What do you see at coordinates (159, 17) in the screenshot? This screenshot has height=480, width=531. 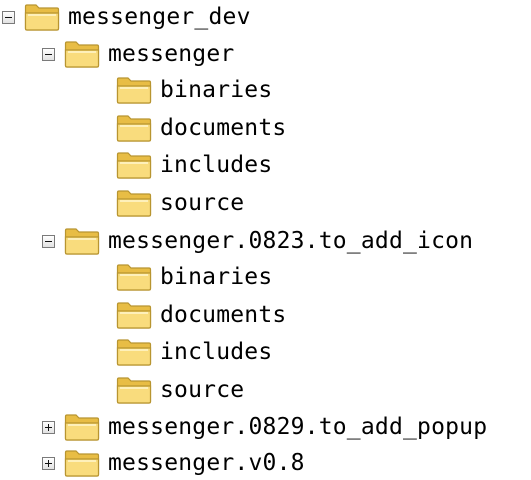 I see `tree-node-label: messenger_dev` at bounding box center [159, 17].